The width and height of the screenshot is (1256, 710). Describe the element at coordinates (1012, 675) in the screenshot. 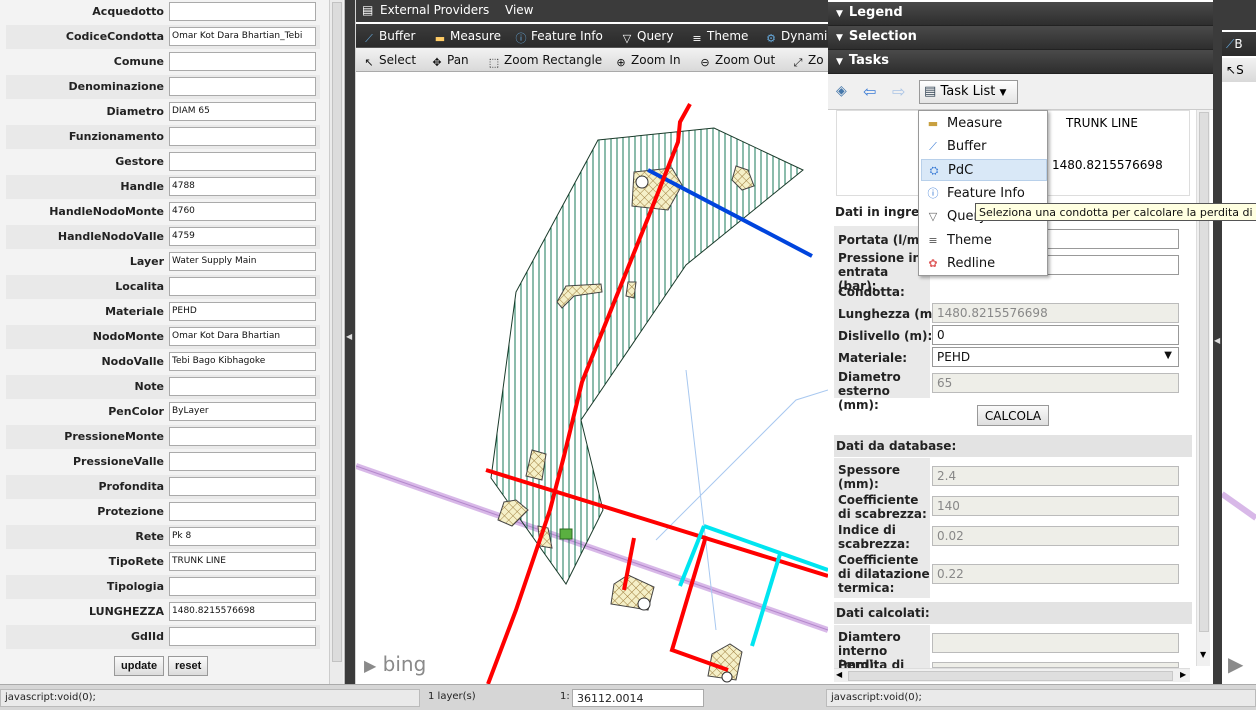

I see `panel-hscrollbar: ◀ ▶` at that location.